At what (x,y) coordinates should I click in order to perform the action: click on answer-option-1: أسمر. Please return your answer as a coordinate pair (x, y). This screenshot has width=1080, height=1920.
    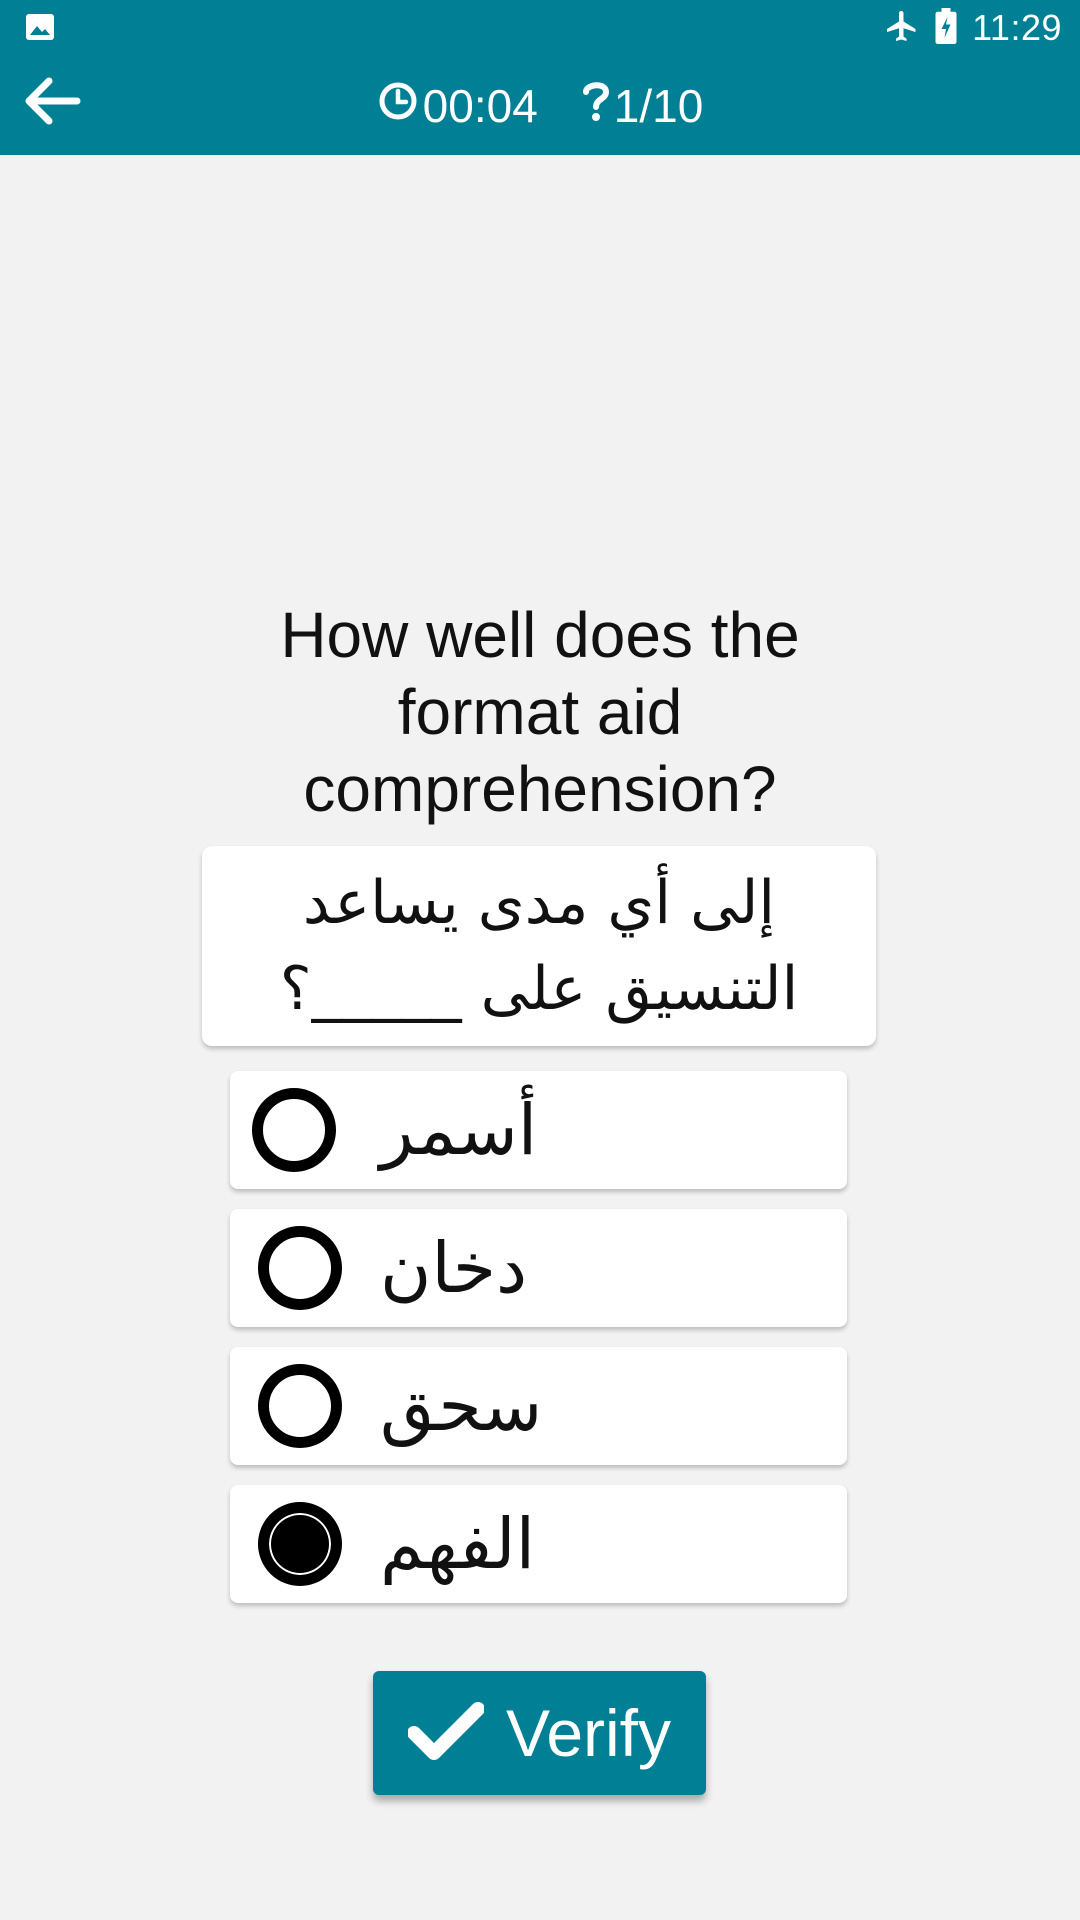
    Looking at the image, I should click on (538, 1130).